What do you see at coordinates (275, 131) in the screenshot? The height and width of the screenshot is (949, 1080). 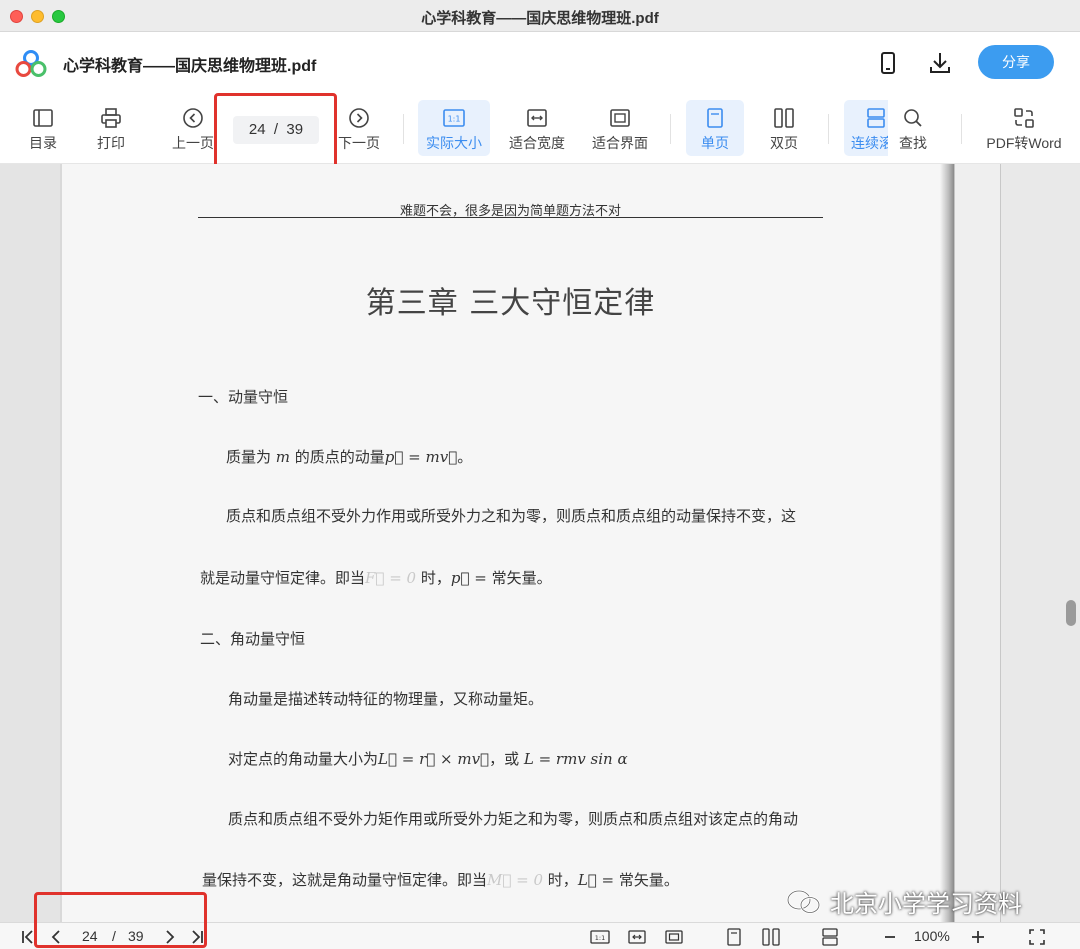 I see `highlight-box-top` at bounding box center [275, 131].